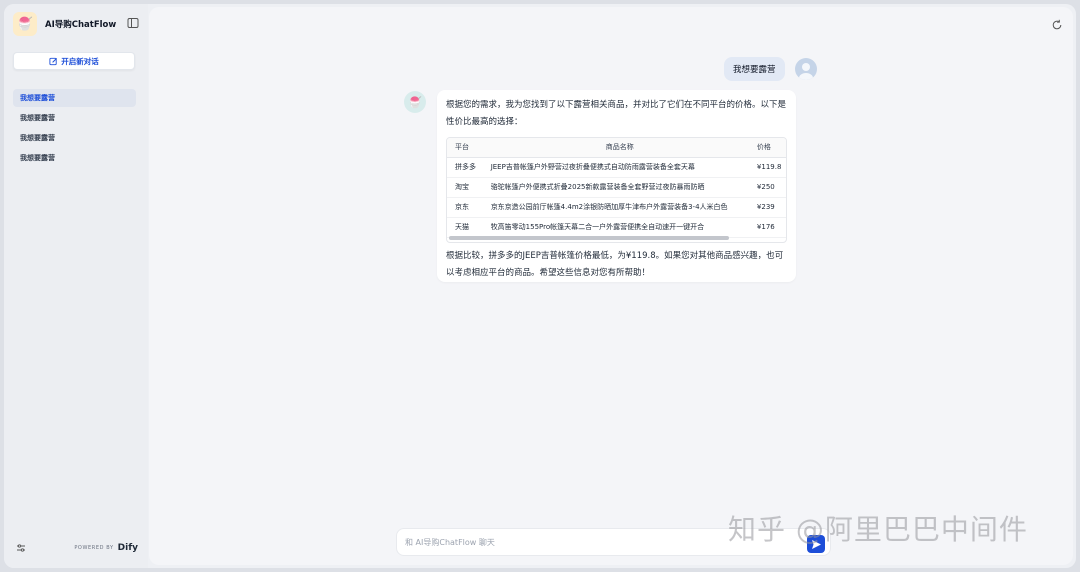  I want to click on table-header-row: 平台 商品名称 价格, so click(616, 148).